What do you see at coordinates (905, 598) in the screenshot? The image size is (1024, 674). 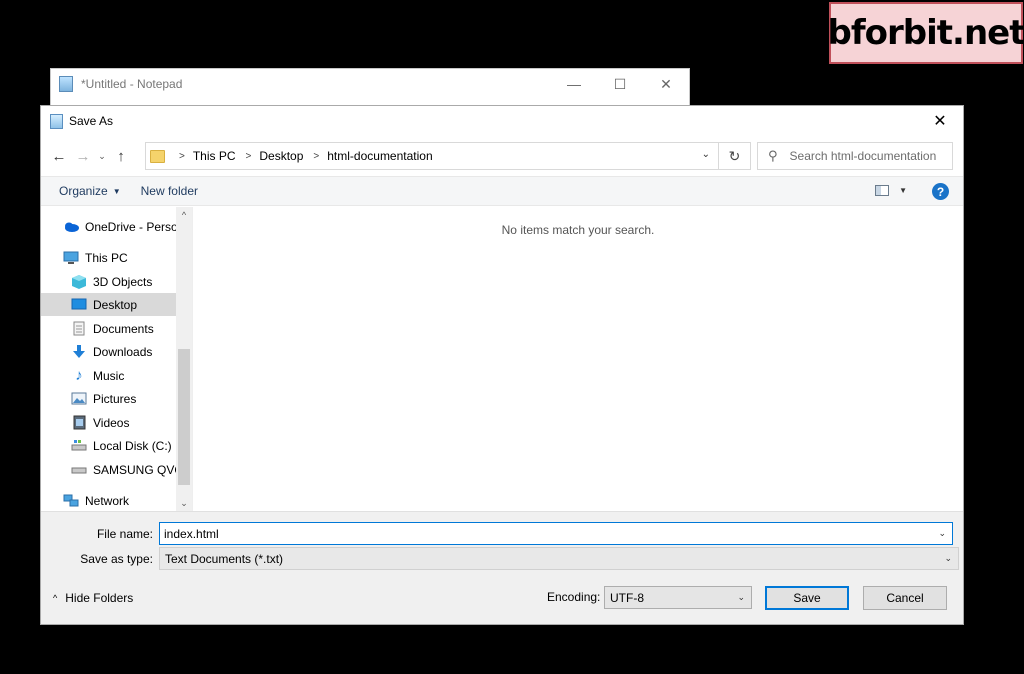 I see `cancel-button: Cancel` at bounding box center [905, 598].